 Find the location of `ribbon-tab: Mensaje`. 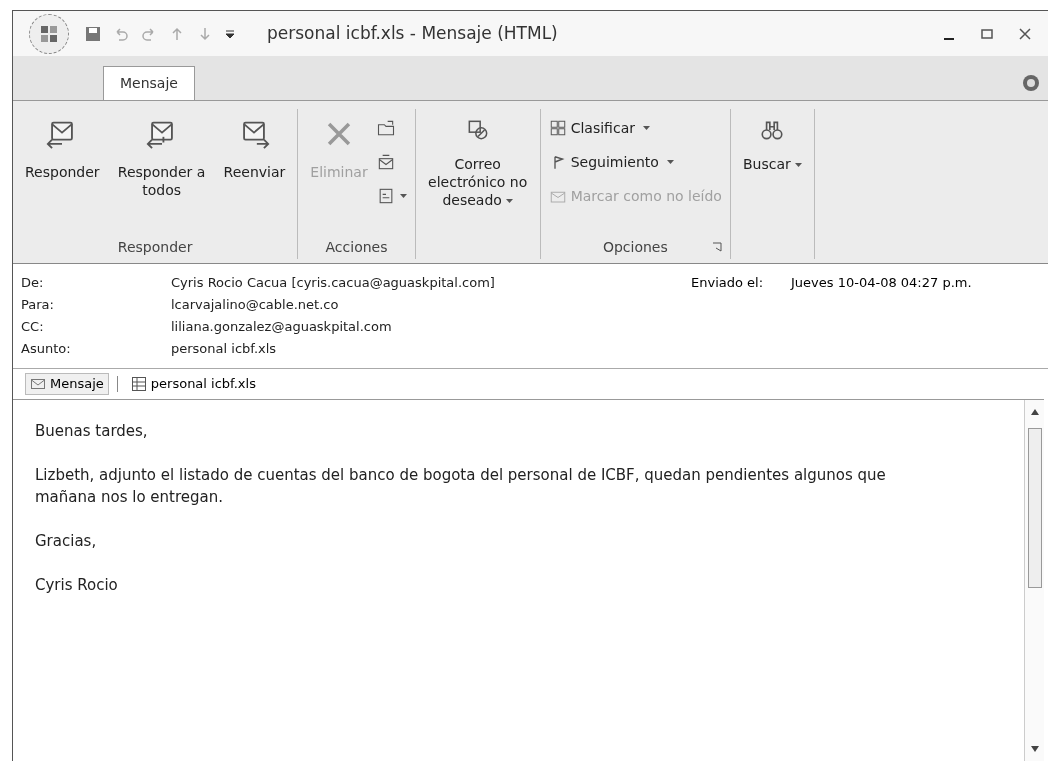

ribbon-tab: Mensaje is located at coordinates (149, 83).